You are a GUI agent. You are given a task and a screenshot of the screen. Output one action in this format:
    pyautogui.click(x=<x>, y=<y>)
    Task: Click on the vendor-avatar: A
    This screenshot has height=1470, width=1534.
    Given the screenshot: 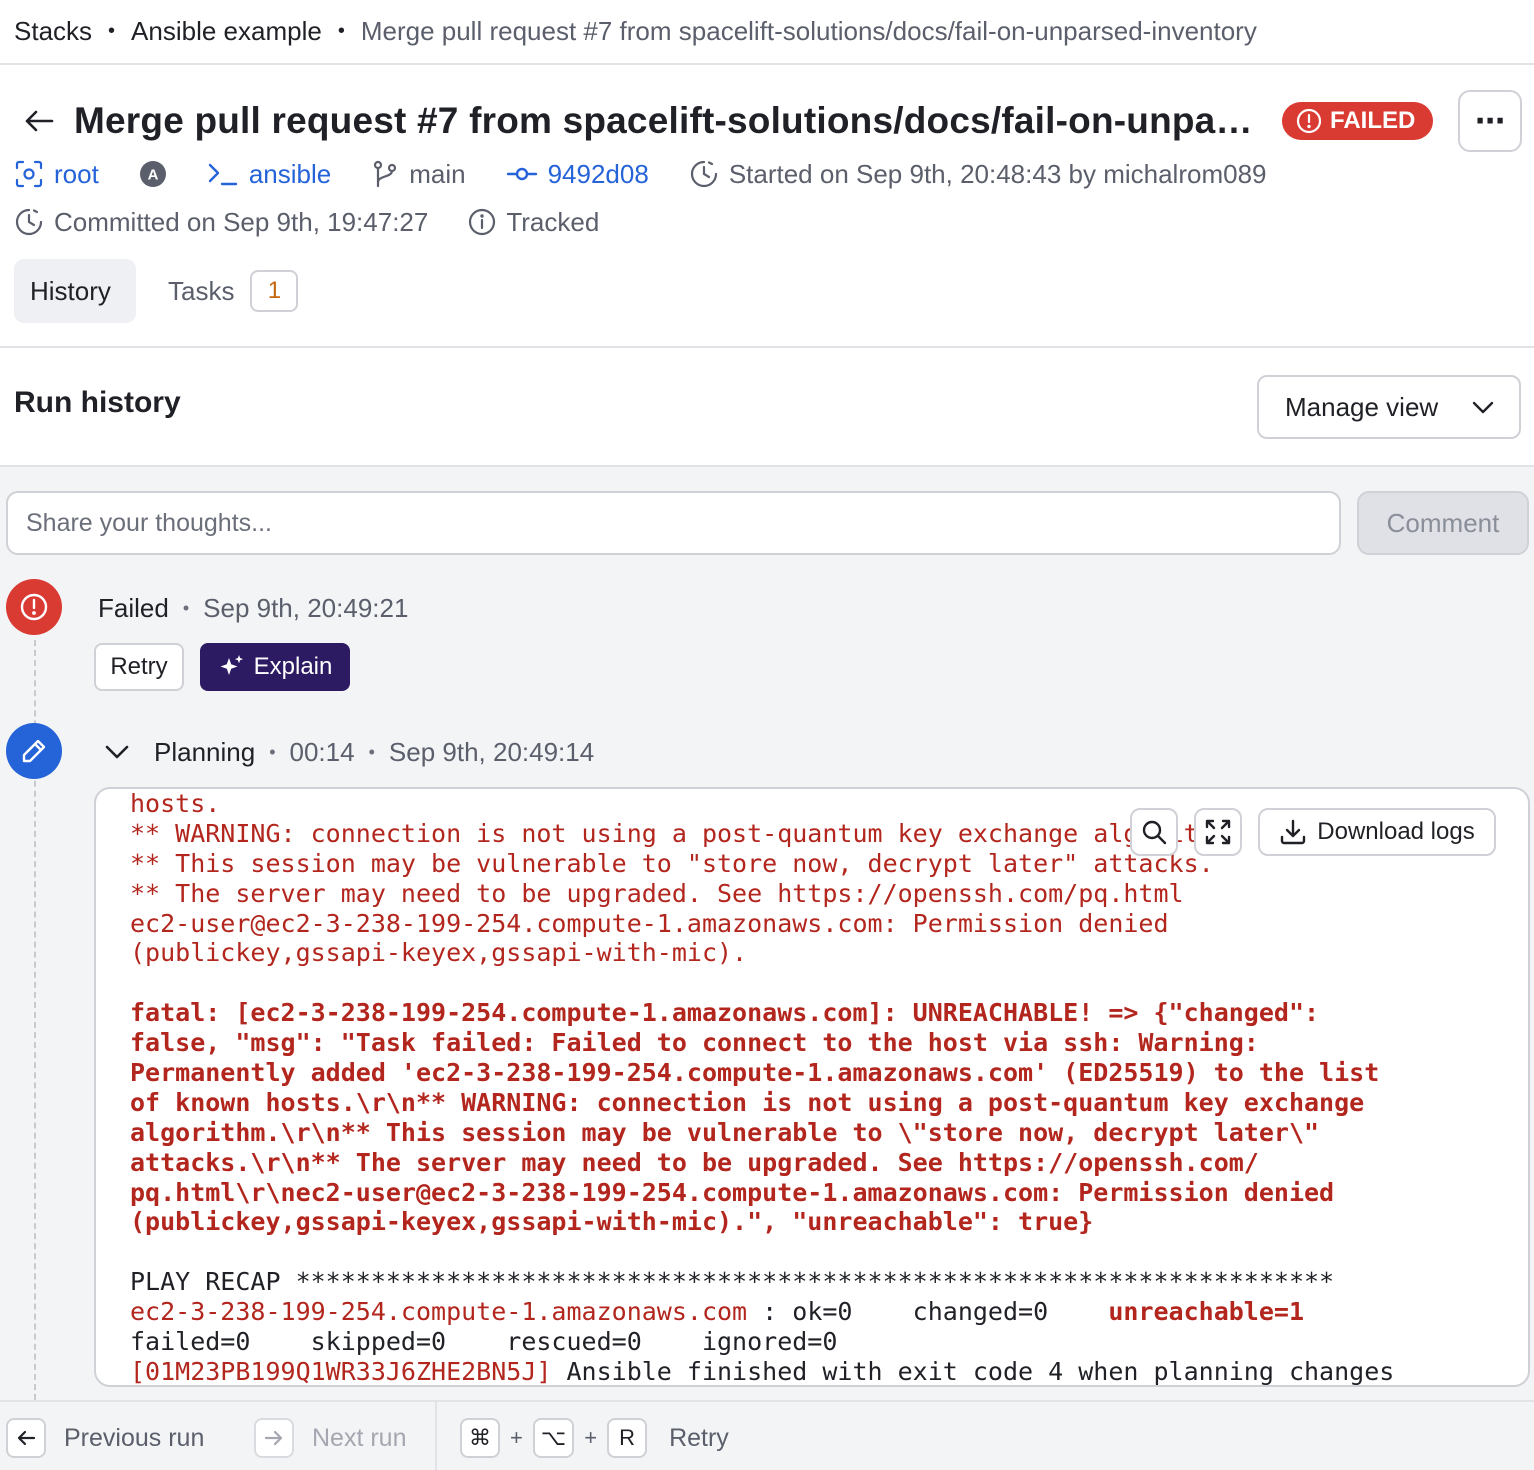 What is the action you would take?
    pyautogui.click(x=153, y=174)
    